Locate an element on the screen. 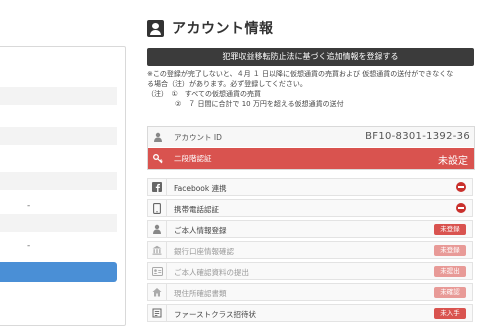  list-item-first-class-invitation: ファーストクラス招待状 未入手 is located at coordinates (310, 313).